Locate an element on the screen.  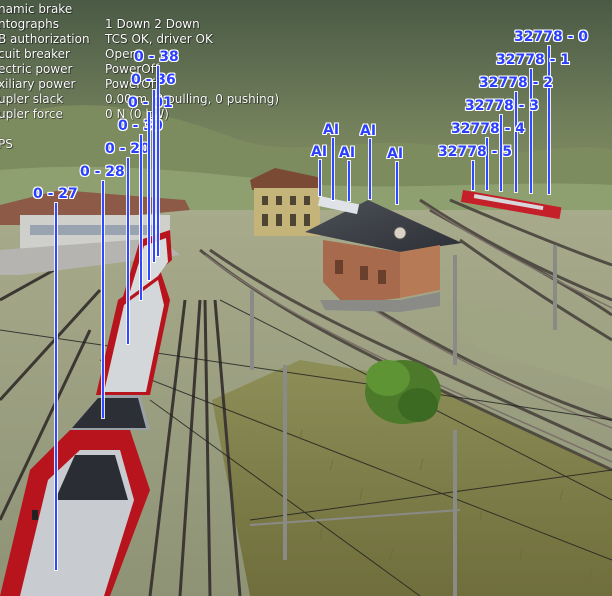
hud-value: 1 Down 2 Down is located at coordinates (152, 24).